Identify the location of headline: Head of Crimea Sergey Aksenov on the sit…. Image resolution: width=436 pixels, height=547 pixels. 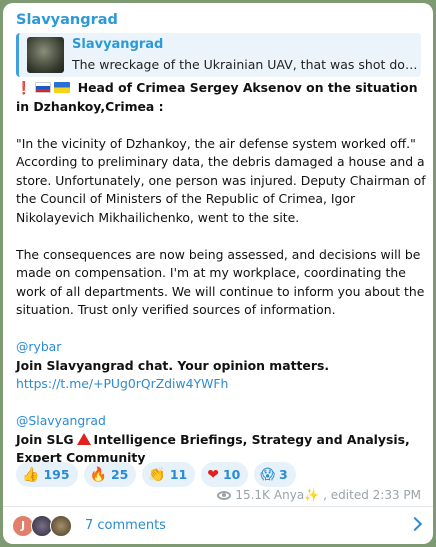
(217, 97).